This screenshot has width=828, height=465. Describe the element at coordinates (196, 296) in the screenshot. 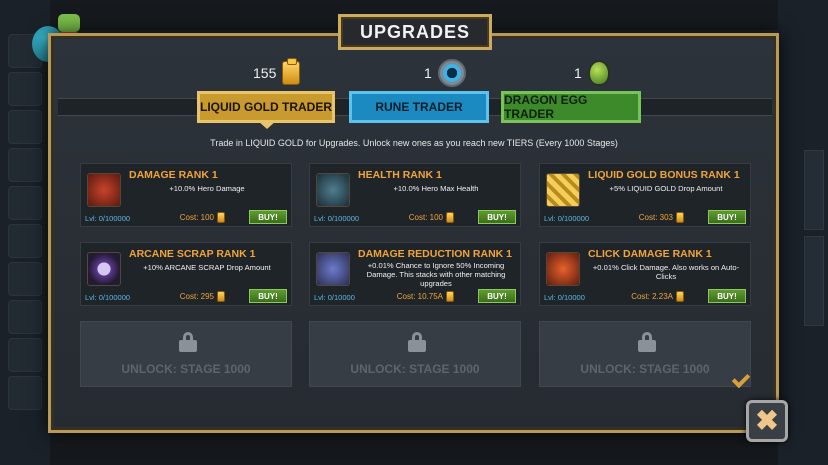

I see `cost-text: Cost: 295` at that location.